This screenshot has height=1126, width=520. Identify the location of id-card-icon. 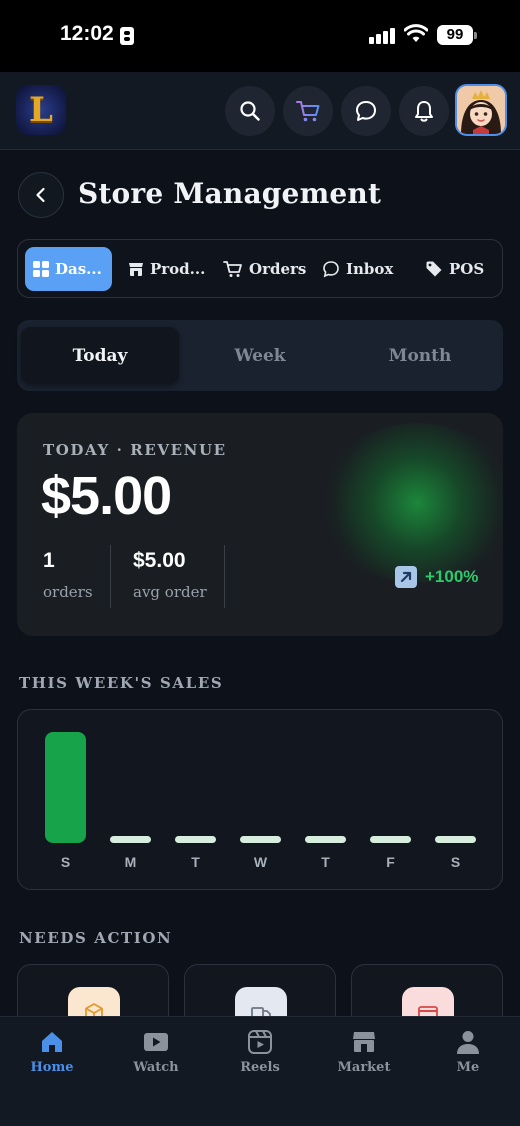
(127, 36).